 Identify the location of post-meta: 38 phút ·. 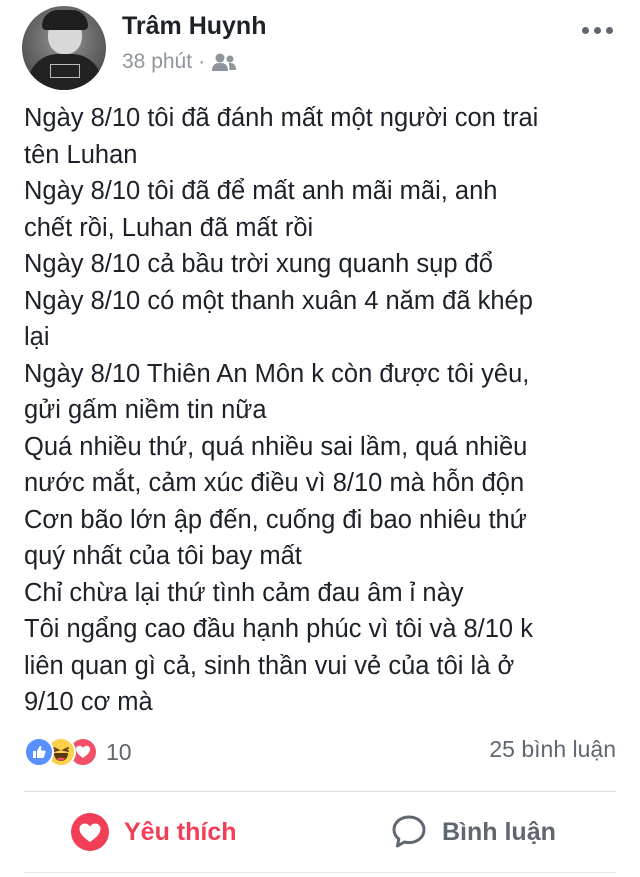
(179, 62).